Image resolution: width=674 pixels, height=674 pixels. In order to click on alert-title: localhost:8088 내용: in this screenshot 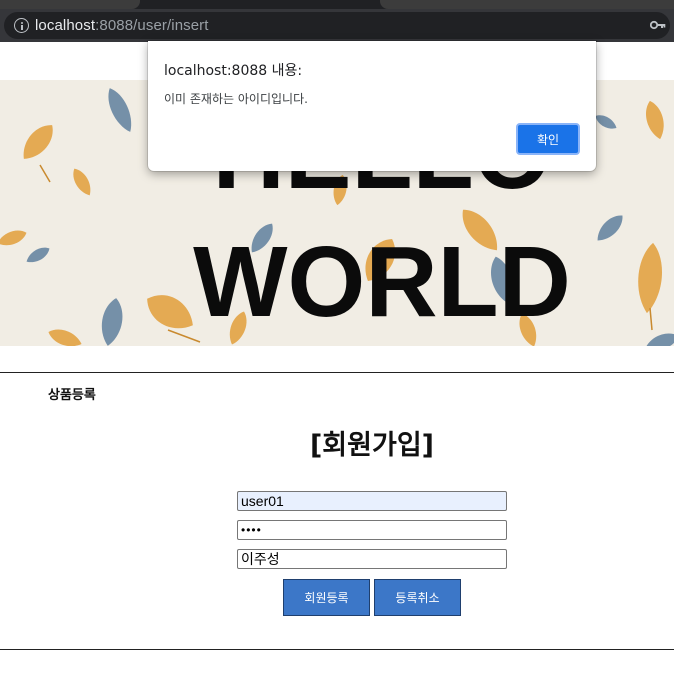, I will do `click(233, 71)`.